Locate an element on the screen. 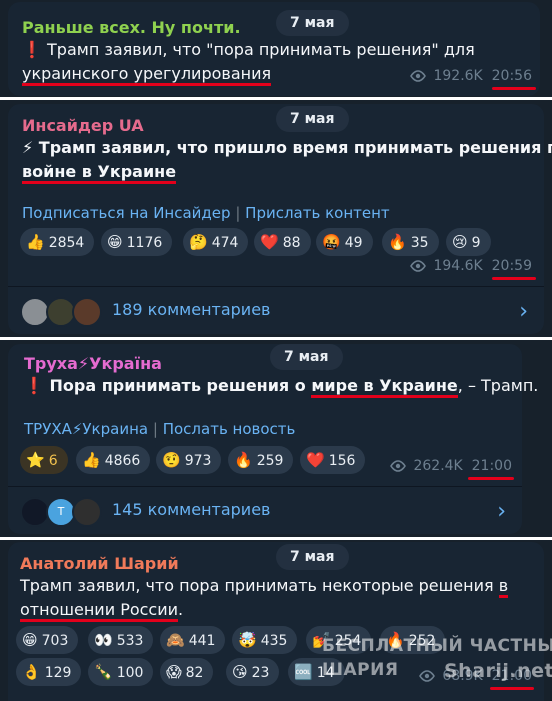  thinking-icon: 🤔 is located at coordinates (198, 242).